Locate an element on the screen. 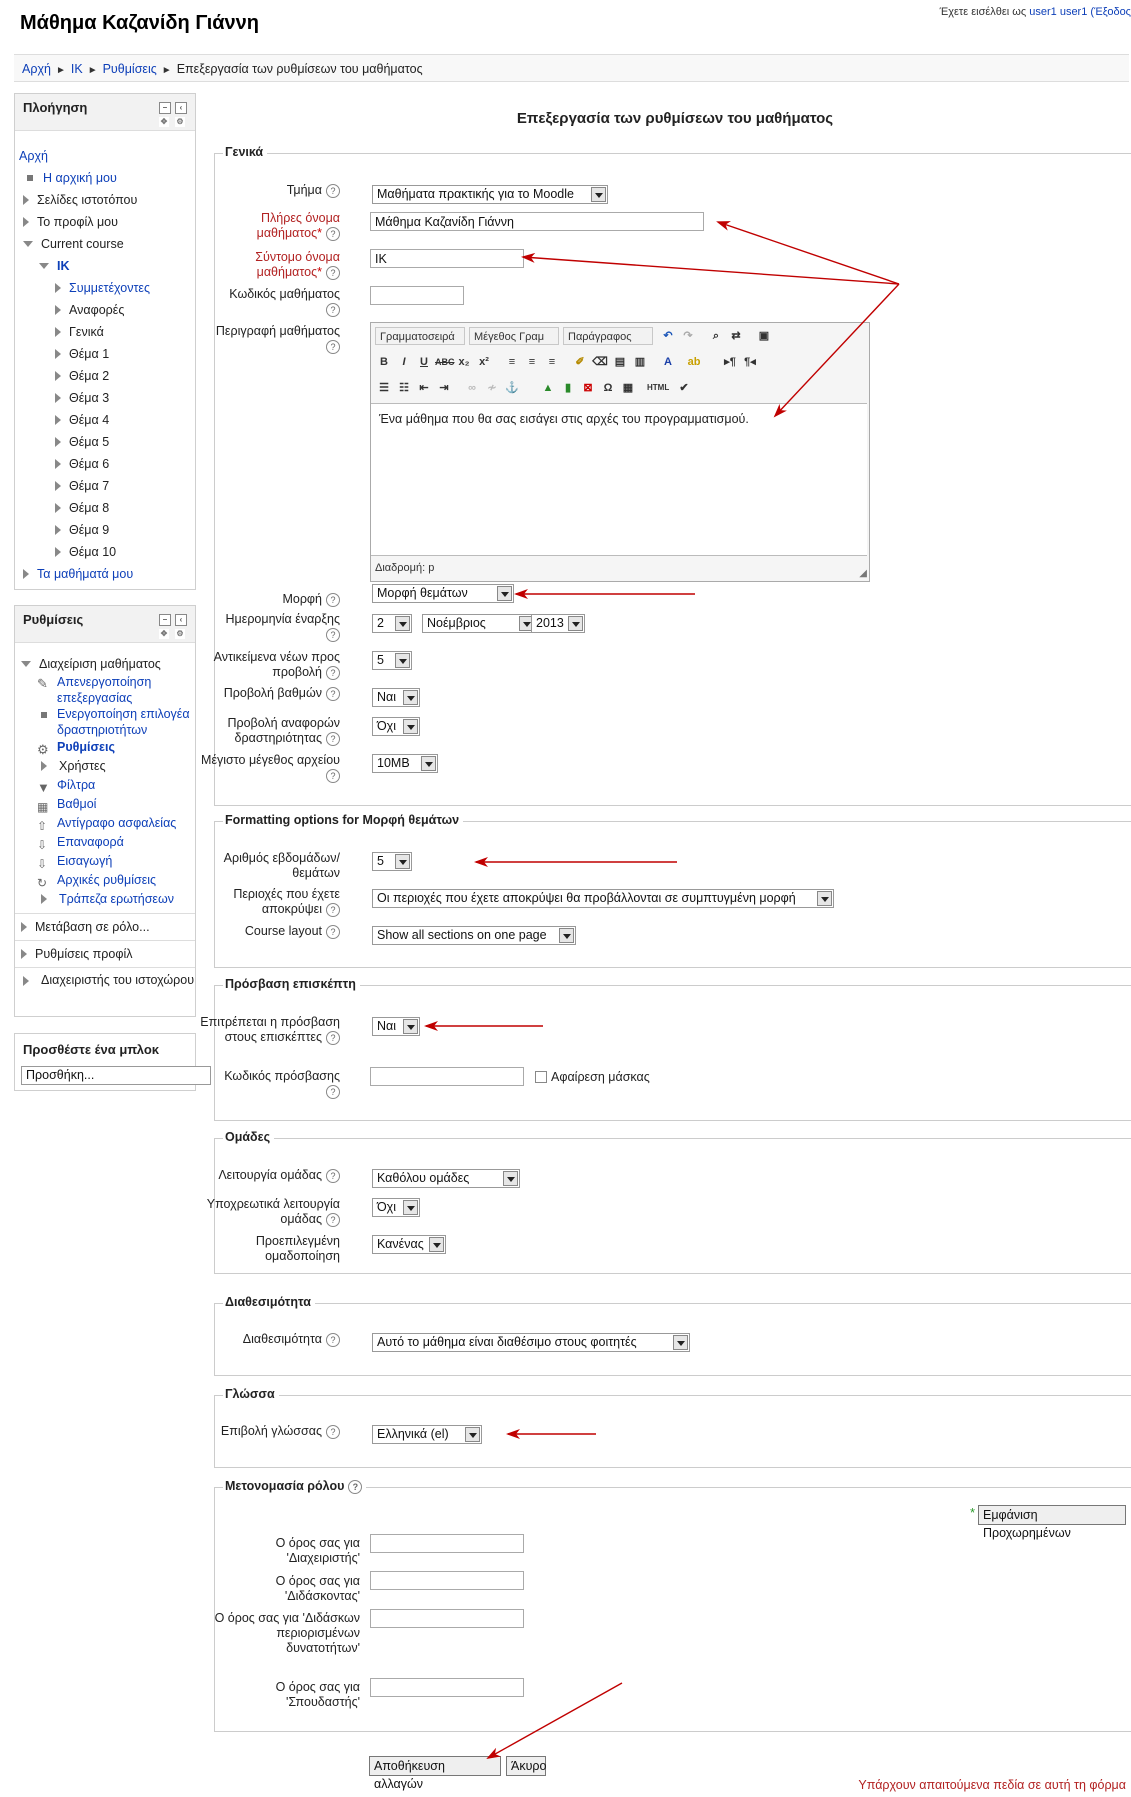  ltr-icon: ▸¶ is located at coordinates (730, 362).